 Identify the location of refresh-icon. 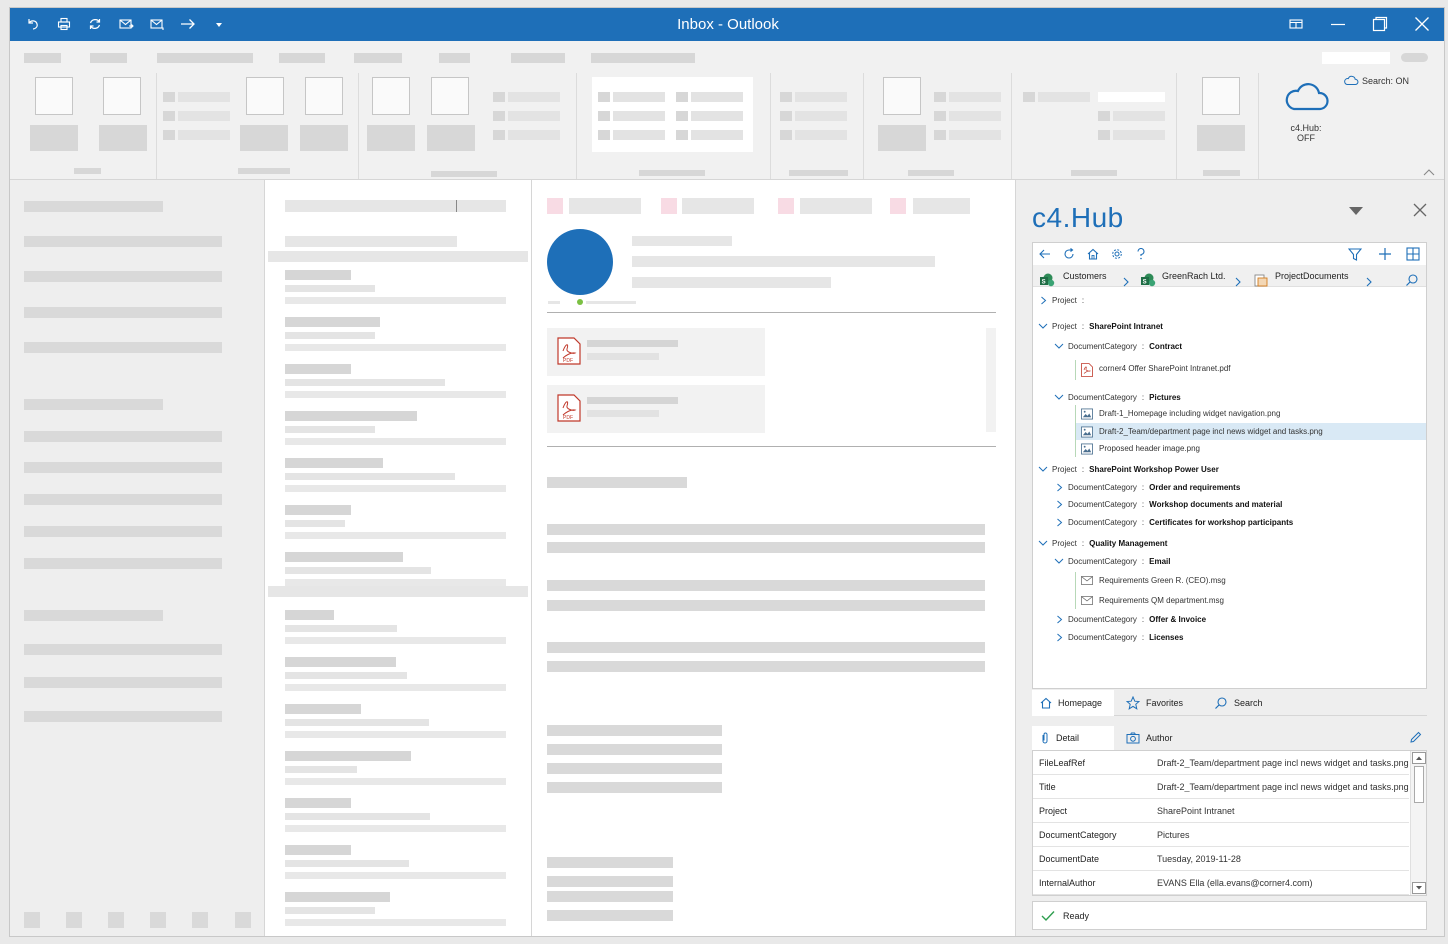
(1069, 254).